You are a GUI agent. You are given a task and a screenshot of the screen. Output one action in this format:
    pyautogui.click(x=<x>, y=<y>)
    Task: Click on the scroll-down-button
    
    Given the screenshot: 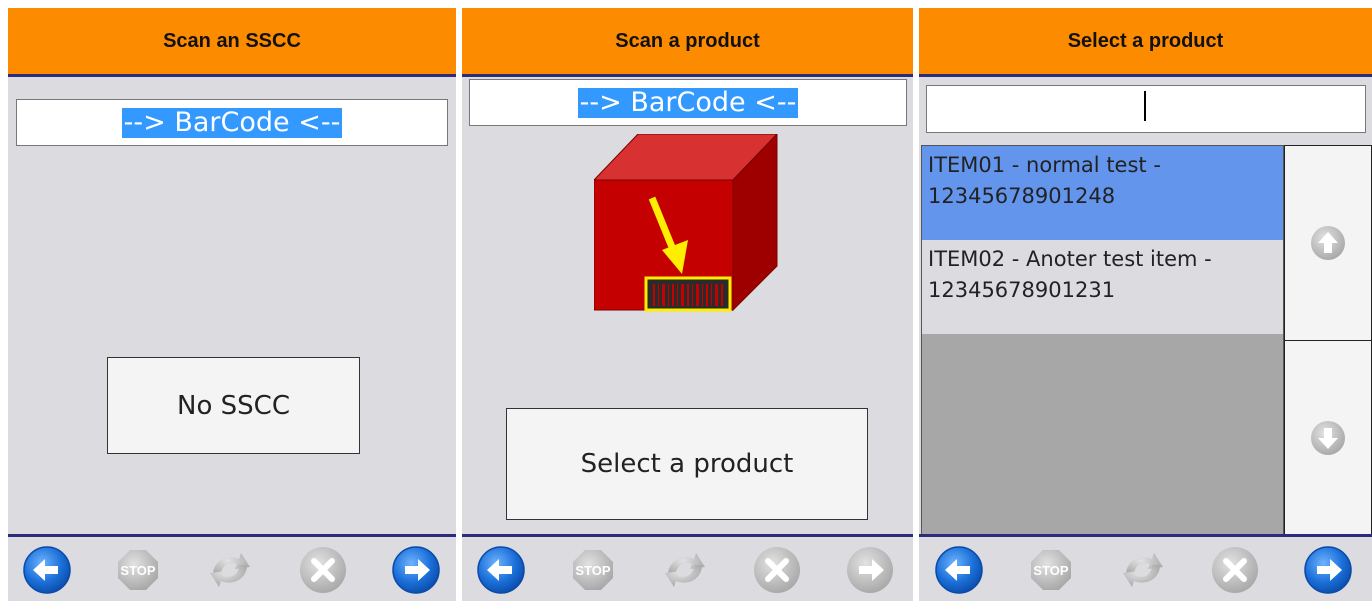 What is the action you would take?
    pyautogui.click(x=1328, y=438)
    